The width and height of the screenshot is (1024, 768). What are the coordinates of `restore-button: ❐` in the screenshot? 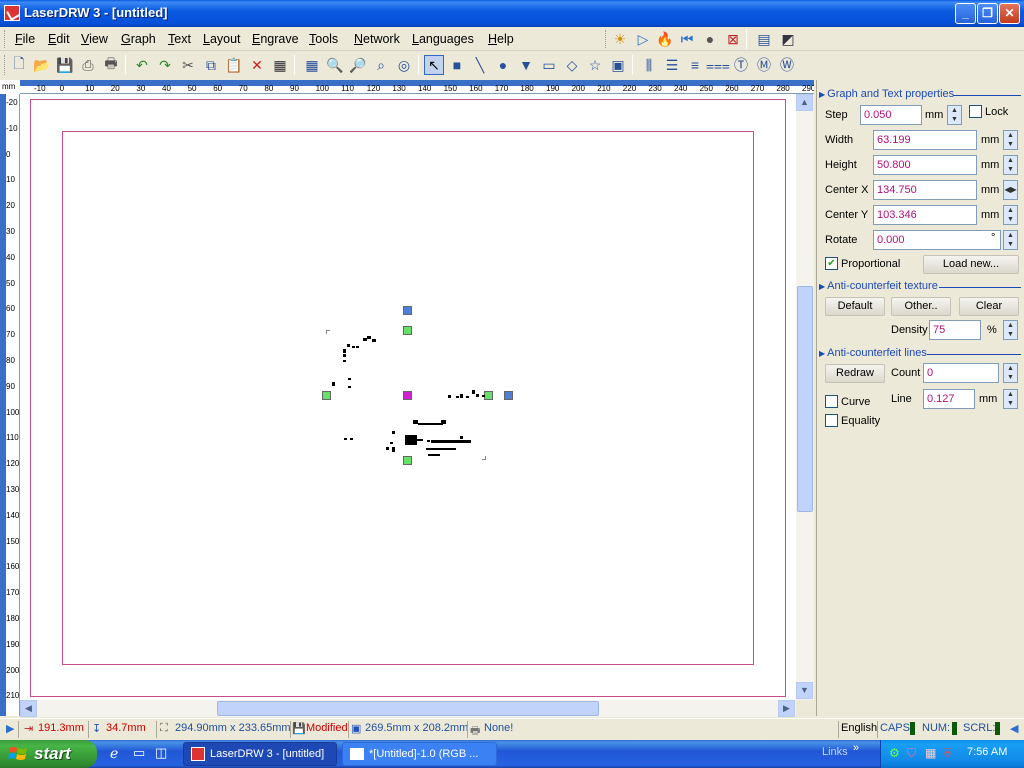 It's located at (987, 13).